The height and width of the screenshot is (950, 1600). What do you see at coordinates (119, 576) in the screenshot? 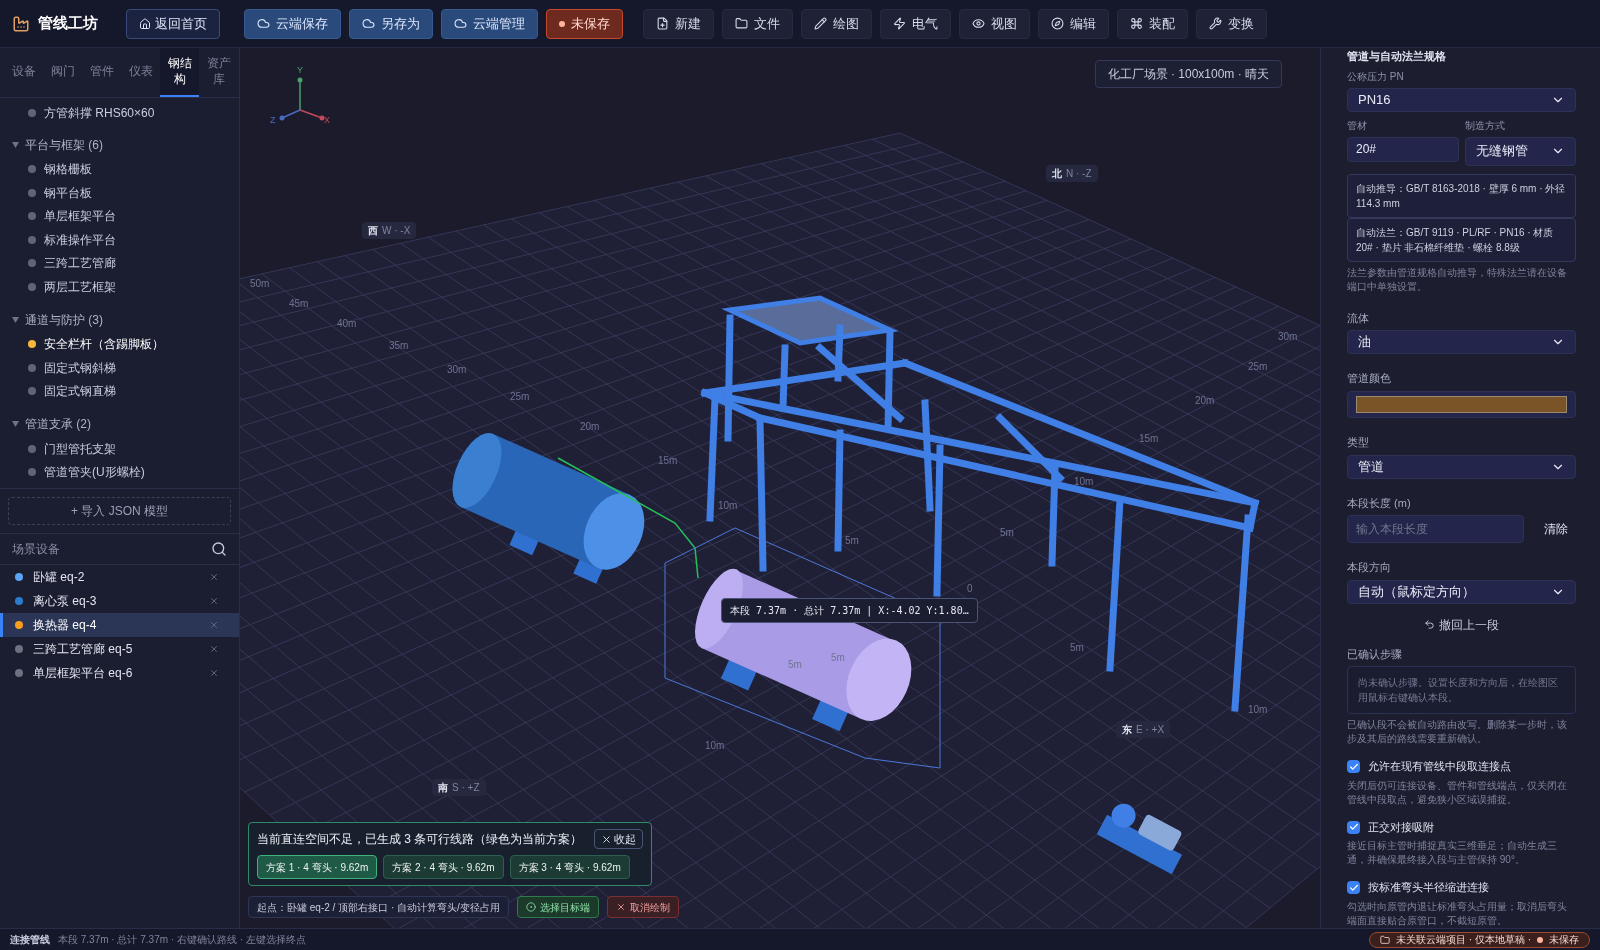
I see `device-row: 卧罐 eq-2` at bounding box center [119, 576].